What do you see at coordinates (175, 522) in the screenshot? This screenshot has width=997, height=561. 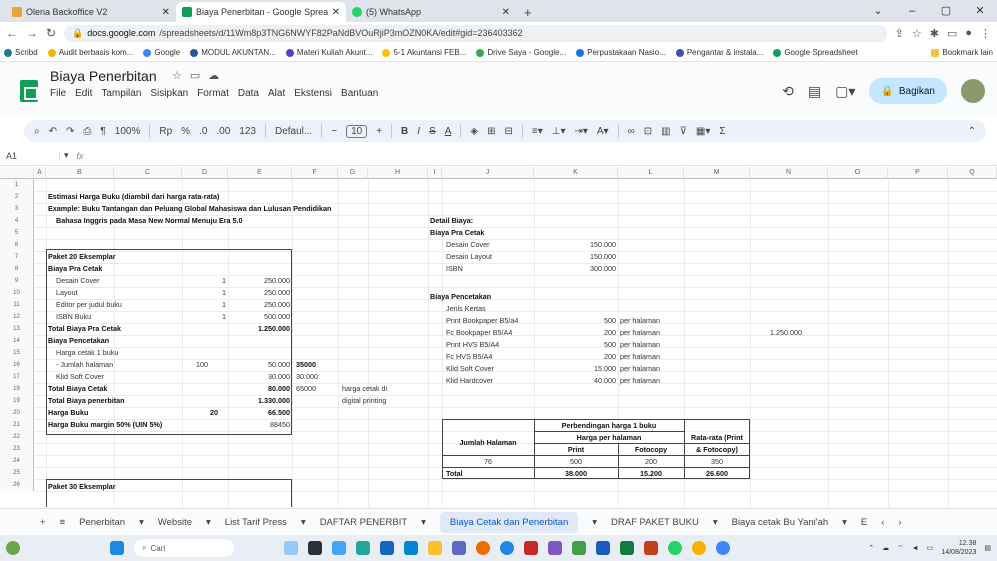 I see `sheet-tab: Website` at bounding box center [175, 522].